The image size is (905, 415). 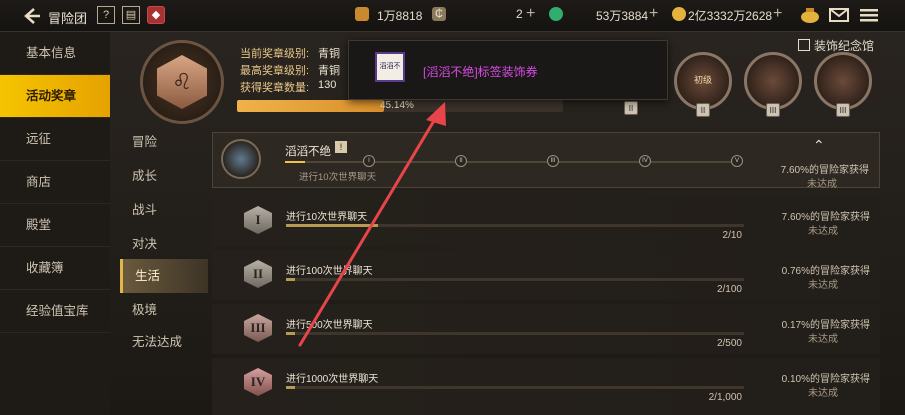 I want to click on tier-badge-1: I, so click(x=258, y=220).